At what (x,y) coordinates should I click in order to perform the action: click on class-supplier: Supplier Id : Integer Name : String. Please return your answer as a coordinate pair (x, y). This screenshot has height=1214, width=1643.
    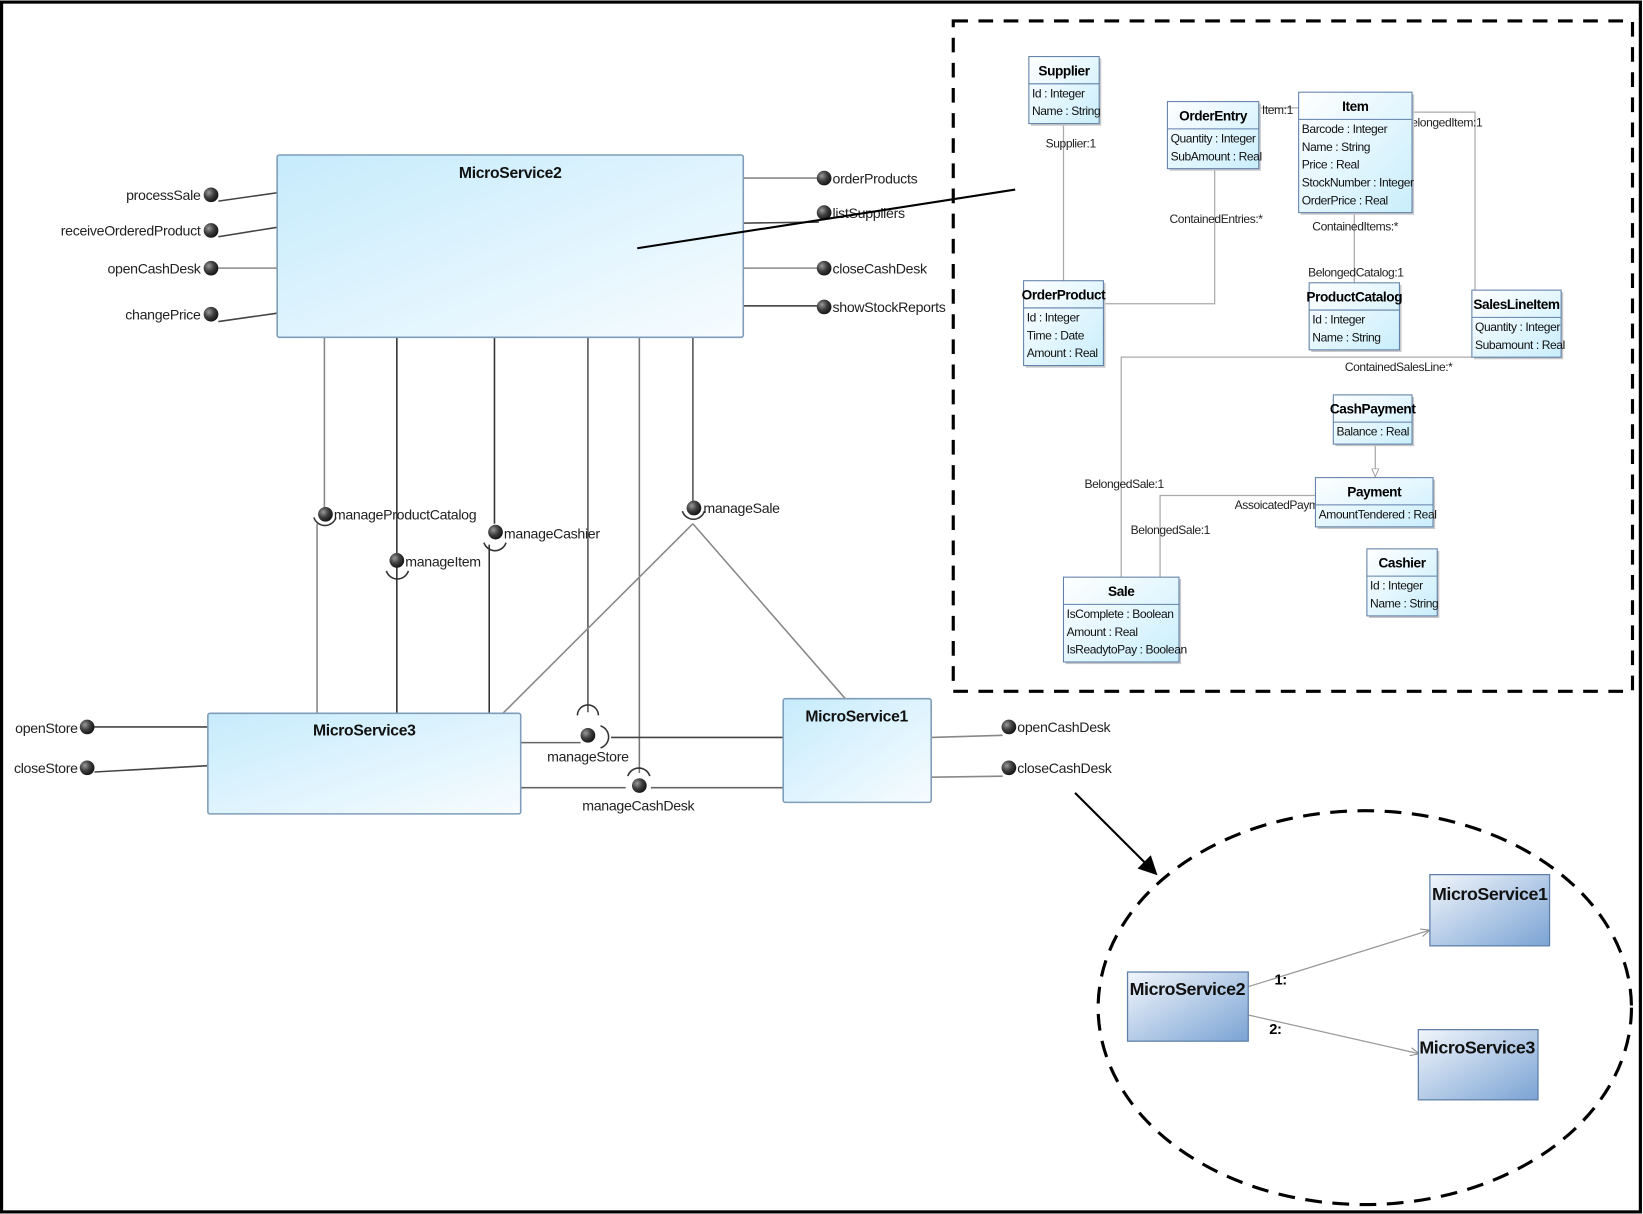
    Looking at the image, I should click on (1065, 91).